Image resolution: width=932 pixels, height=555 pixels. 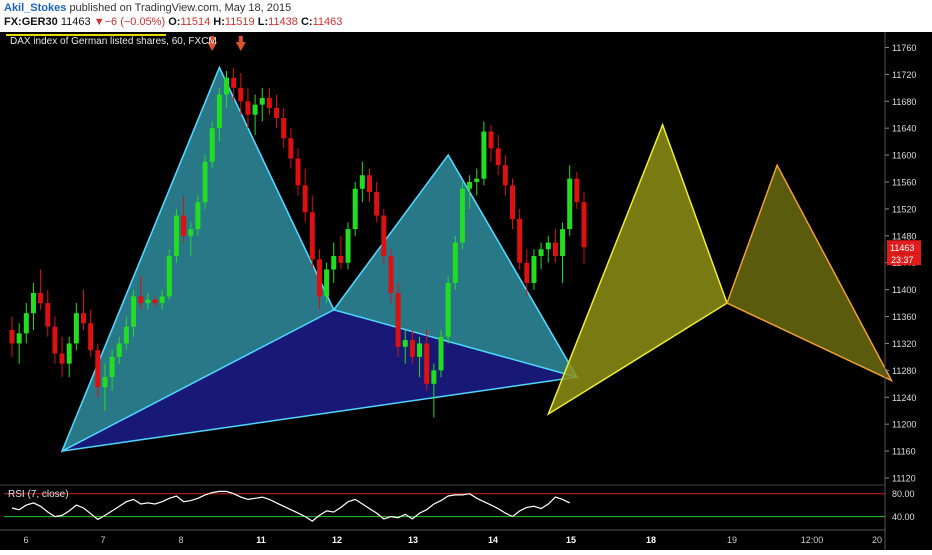 I want to click on low-label: L:, so click(x=263, y=22).